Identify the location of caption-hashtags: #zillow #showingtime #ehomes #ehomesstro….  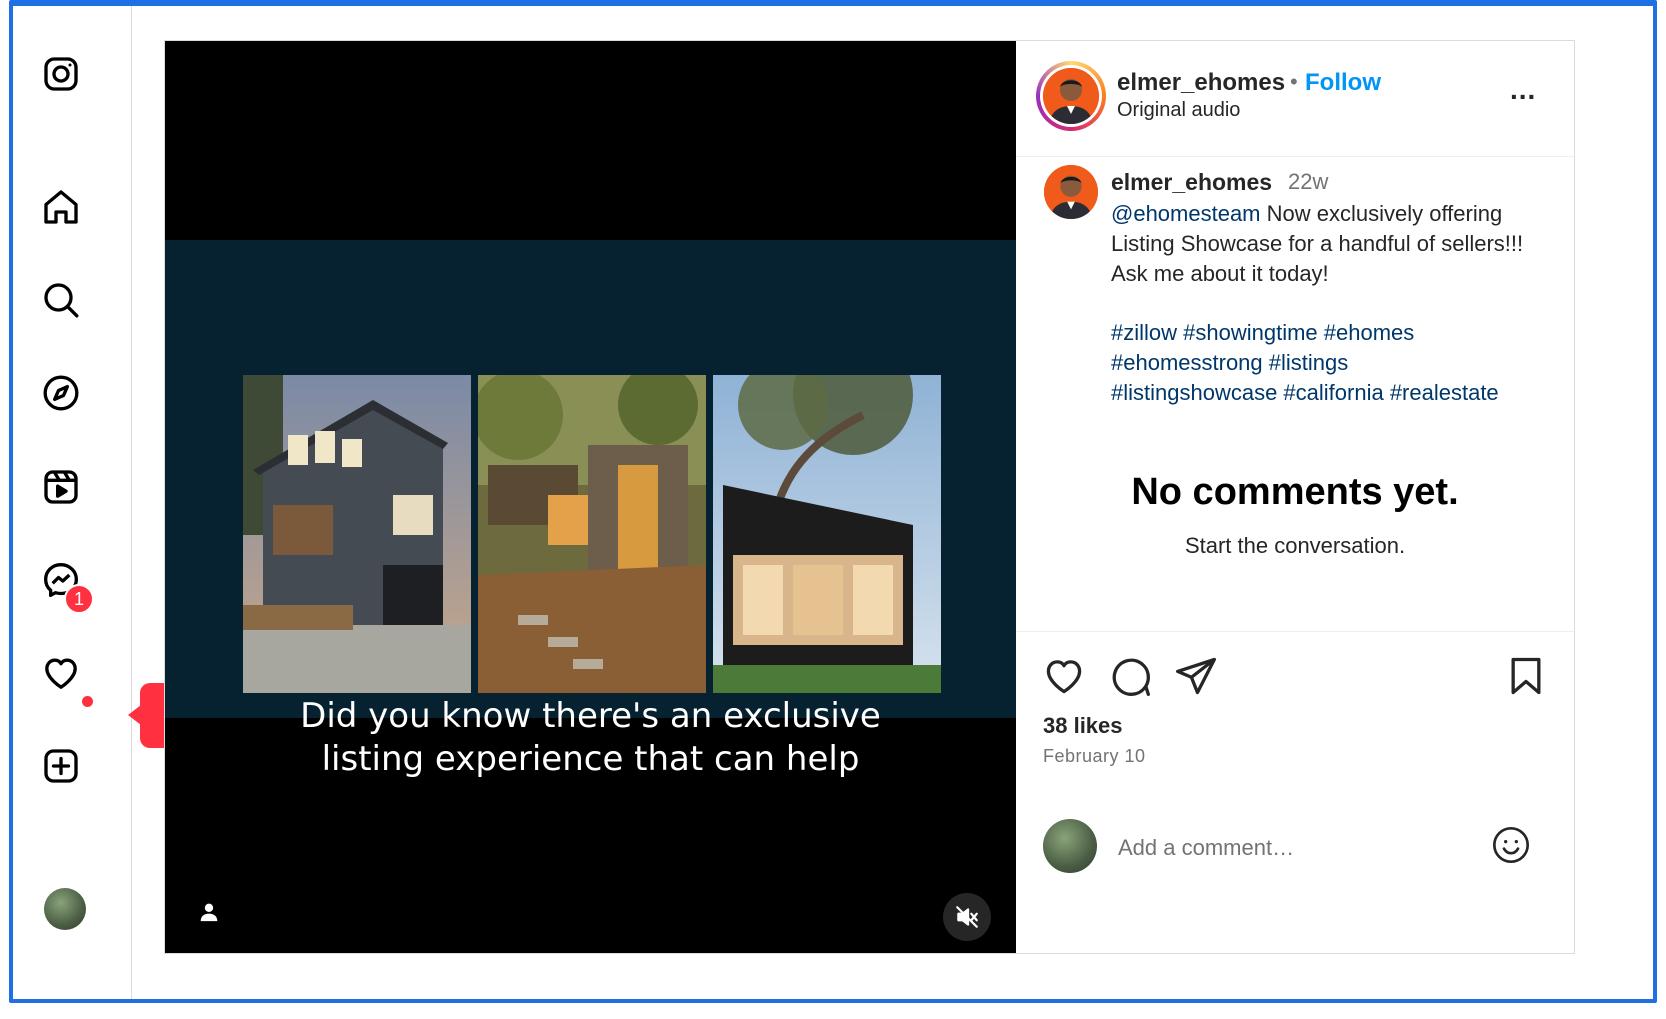
(1336, 363).